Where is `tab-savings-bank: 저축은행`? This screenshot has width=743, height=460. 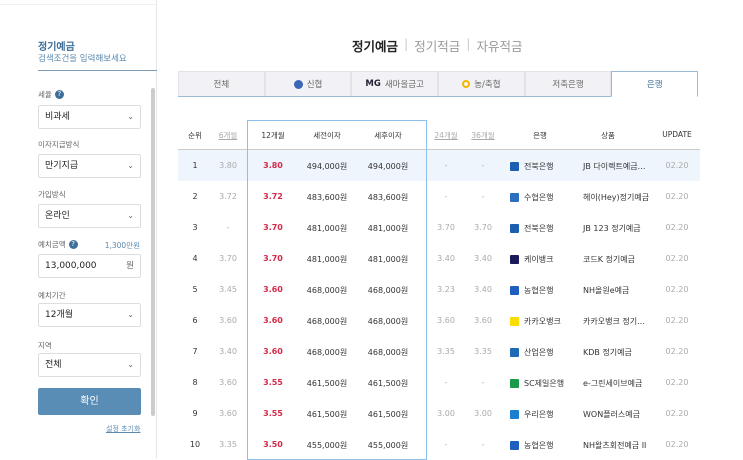 tab-savings-bank: 저축은행 is located at coordinates (568, 83).